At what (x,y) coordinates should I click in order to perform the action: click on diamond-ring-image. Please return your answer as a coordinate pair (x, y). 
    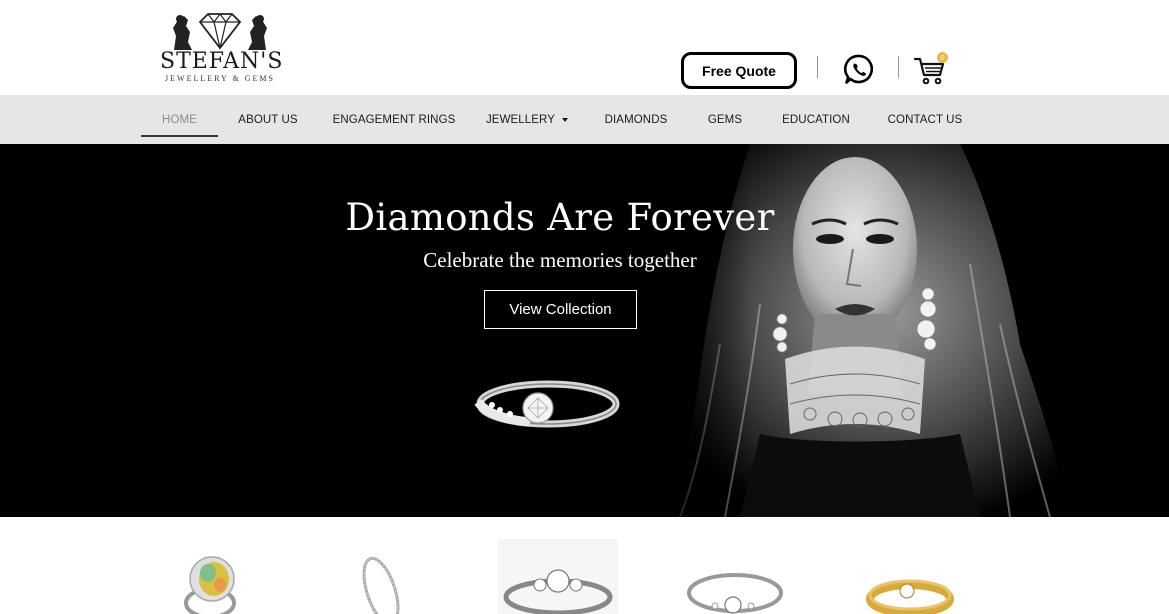
    Looking at the image, I should click on (547, 404).